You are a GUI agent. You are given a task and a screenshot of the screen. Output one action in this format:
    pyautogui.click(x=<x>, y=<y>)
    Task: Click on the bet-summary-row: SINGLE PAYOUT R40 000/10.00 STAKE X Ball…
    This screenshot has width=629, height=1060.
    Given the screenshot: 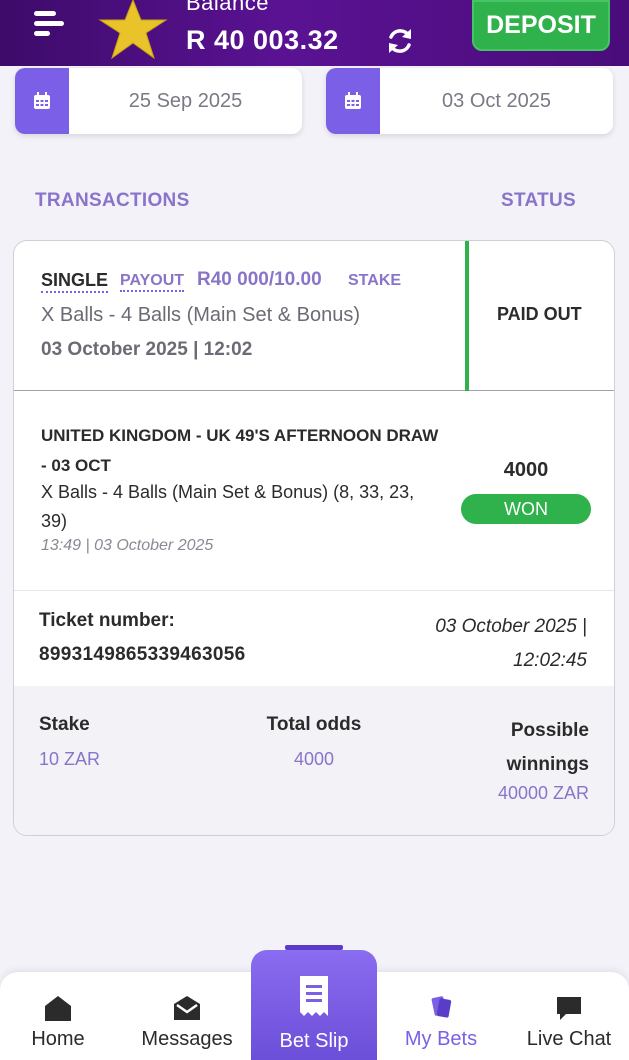 What is the action you would take?
    pyautogui.click(x=314, y=316)
    